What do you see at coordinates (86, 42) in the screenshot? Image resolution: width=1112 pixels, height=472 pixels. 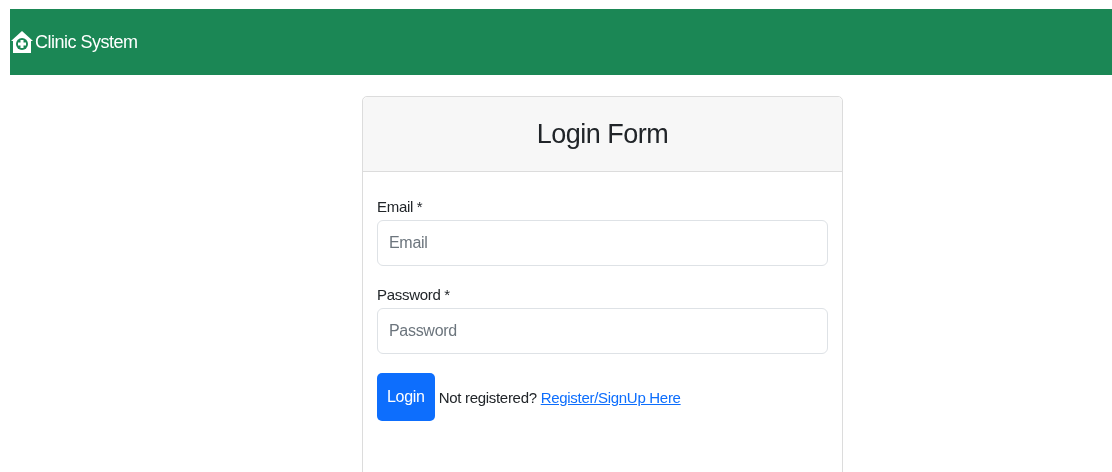 I see `brand-title: Clinic System` at bounding box center [86, 42].